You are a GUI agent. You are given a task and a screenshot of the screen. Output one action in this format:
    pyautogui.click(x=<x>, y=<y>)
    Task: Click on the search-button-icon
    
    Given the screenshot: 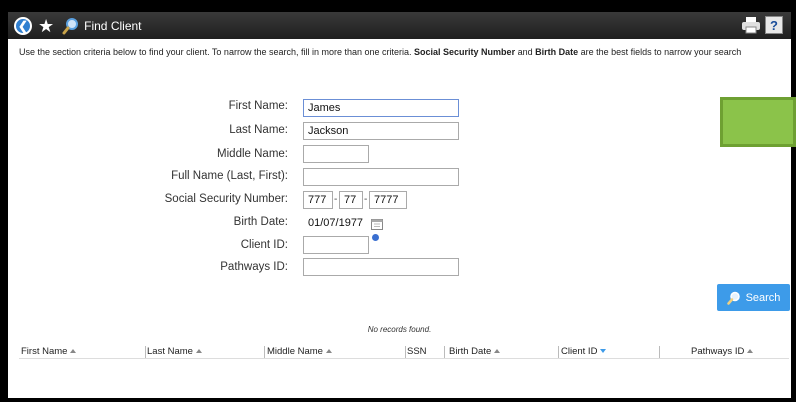 What is the action you would take?
    pyautogui.click(x=733, y=298)
    